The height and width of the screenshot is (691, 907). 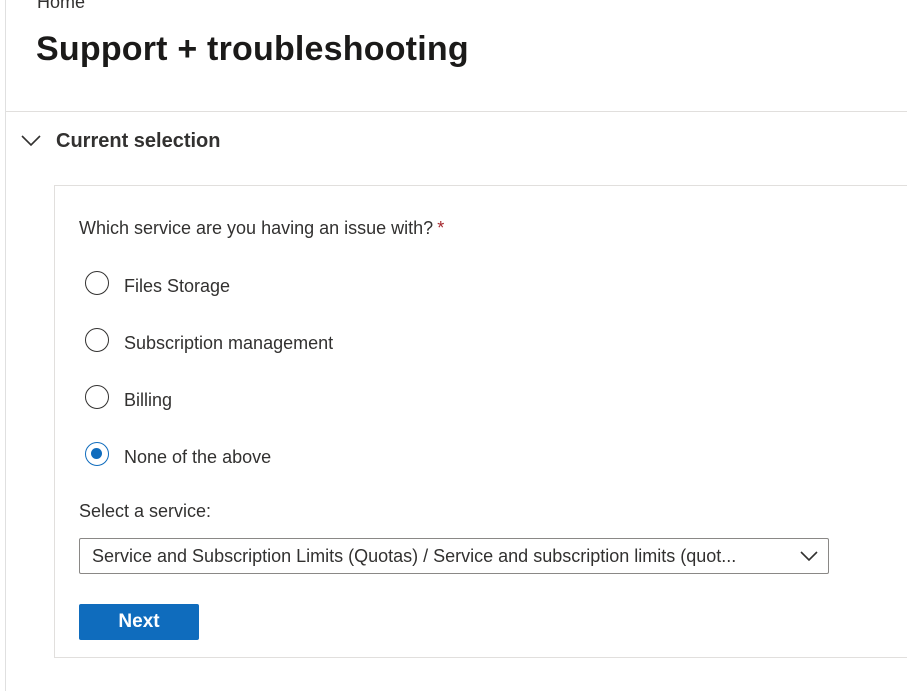 What do you see at coordinates (145, 511) in the screenshot?
I see `select-service-label: Select a service:` at bounding box center [145, 511].